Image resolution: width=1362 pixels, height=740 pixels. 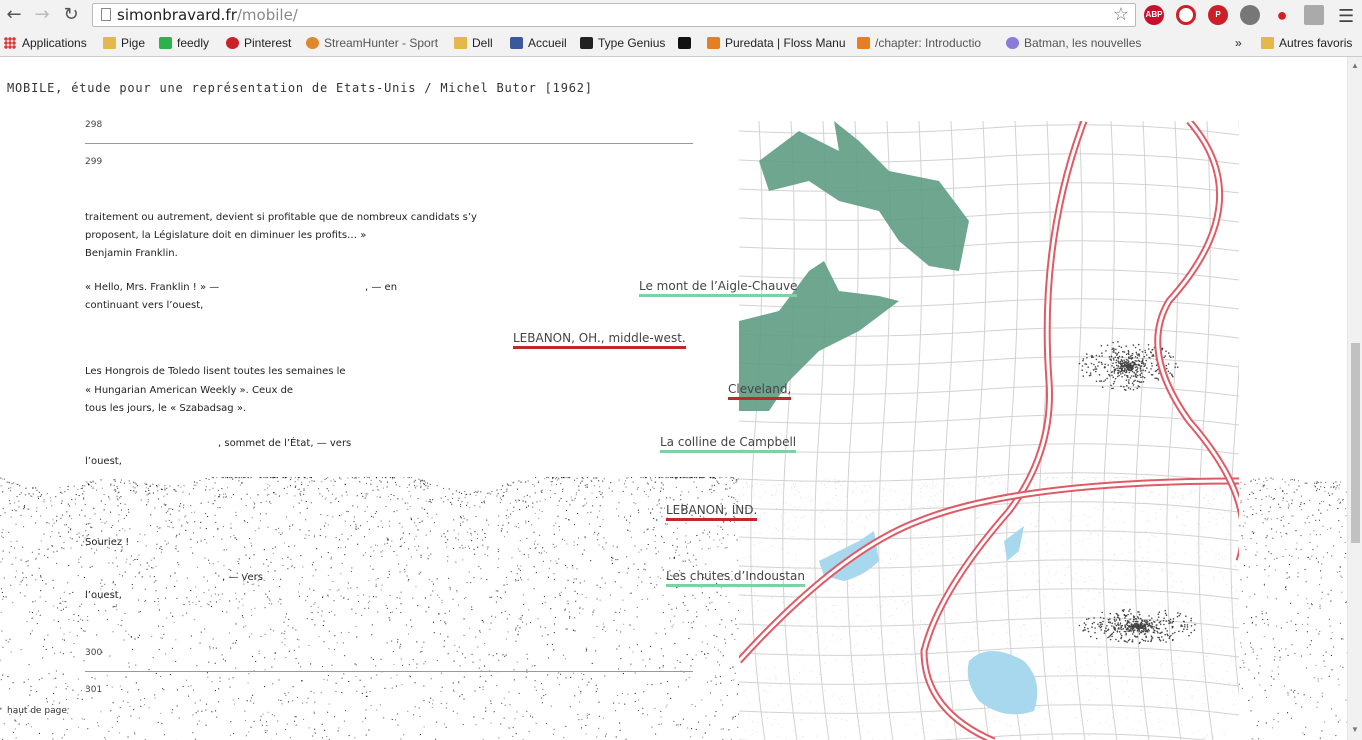 I want to click on place-link-lebanon-oh: LEBANON, OH., middle-west., so click(x=599, y=340).